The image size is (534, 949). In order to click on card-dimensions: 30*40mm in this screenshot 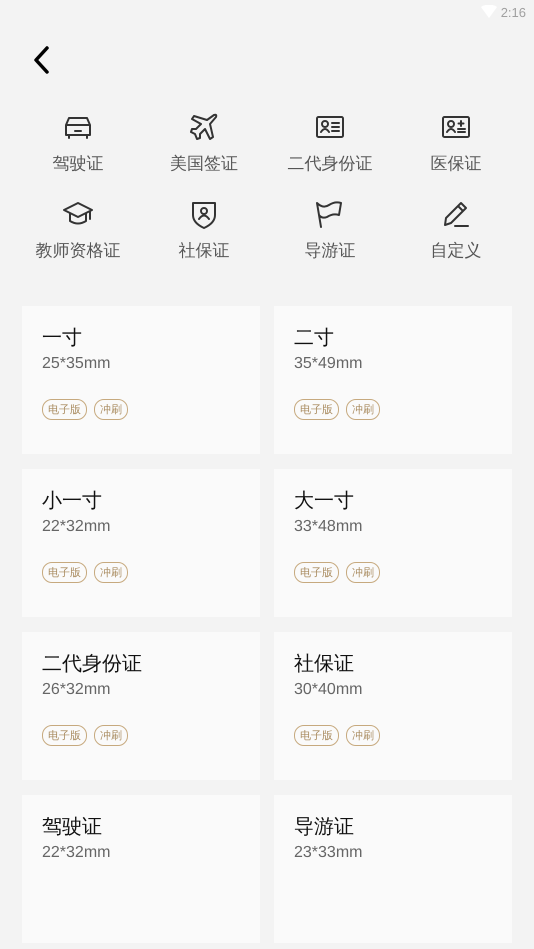, I will do `click(328, 690)`.